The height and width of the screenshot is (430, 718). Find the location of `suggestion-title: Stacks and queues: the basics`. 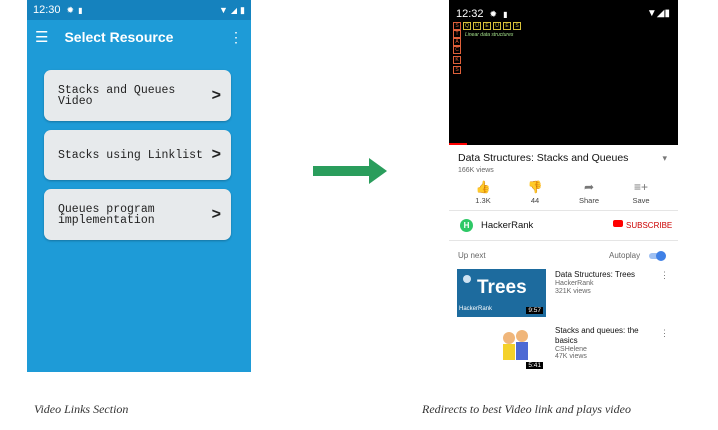

suggestion-title: Stacks and queues: the basics is located at coordinates (605, 335).